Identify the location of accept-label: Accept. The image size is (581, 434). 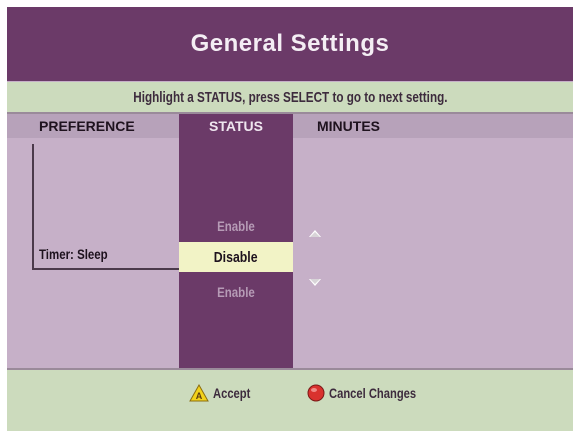
(232, 393).